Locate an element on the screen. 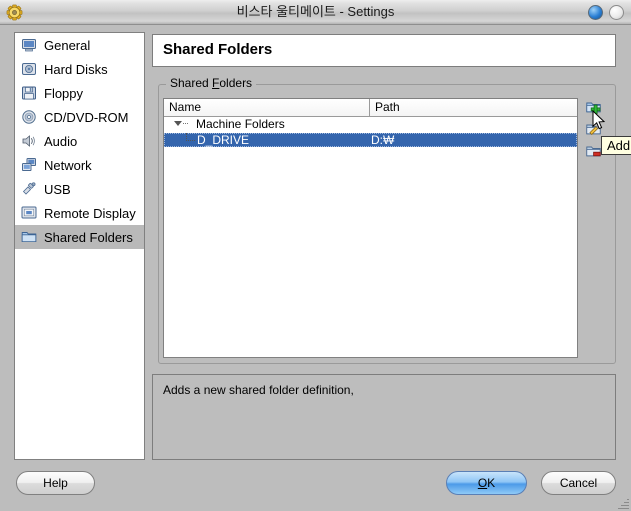 The height and width of the screenshot is (511, 631). sidebar-item-label: USB is located at coordinates (57, 189).